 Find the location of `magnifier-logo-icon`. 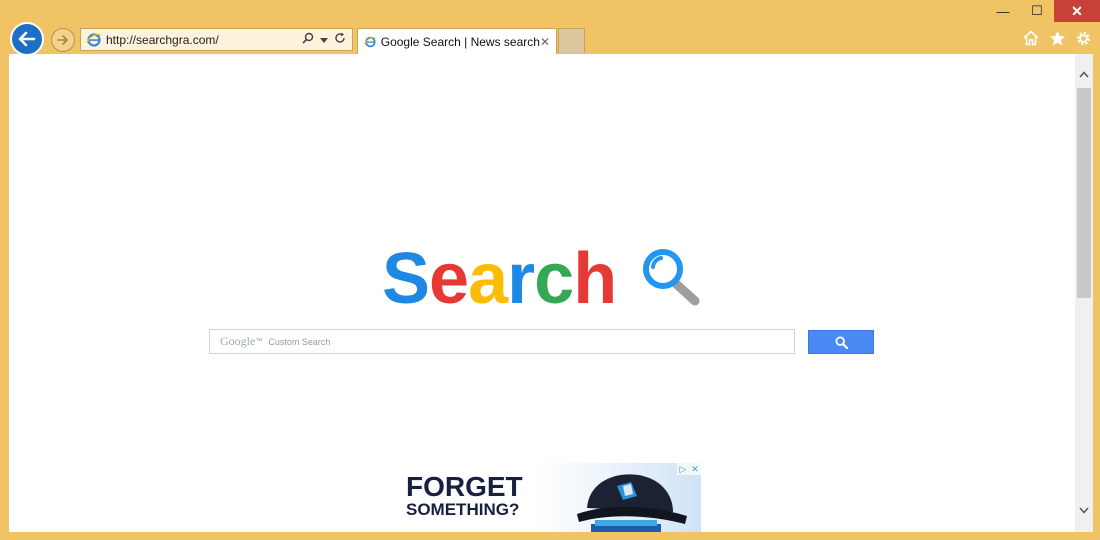

magnifier-logo-icon is located at coordinates (671, 277).